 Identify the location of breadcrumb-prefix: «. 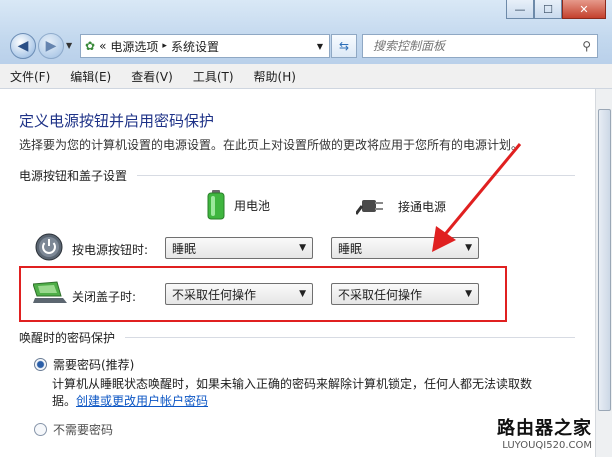
(102, 46).